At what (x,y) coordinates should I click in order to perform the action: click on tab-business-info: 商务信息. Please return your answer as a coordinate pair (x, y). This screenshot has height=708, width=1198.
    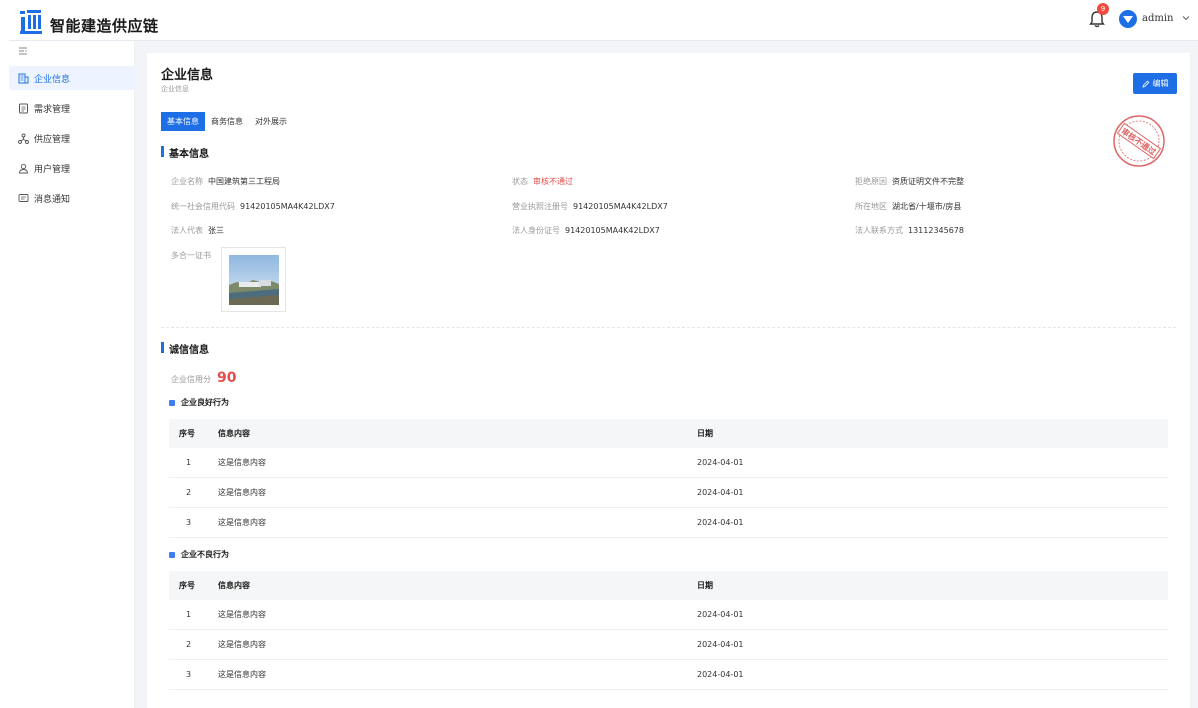
    Looking at the image, I should click on (227, 121).